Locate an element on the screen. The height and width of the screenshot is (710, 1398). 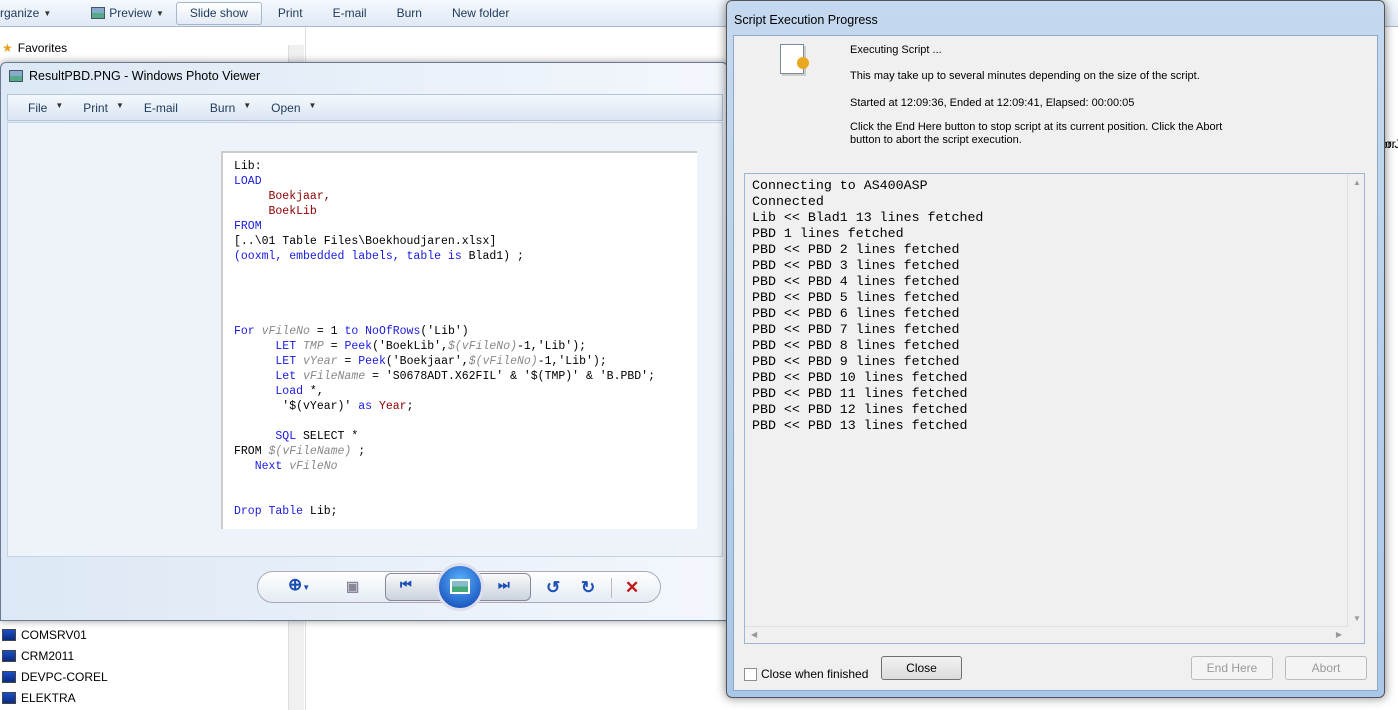
menu-file: File ▼ is located at coordinates (45, 108).